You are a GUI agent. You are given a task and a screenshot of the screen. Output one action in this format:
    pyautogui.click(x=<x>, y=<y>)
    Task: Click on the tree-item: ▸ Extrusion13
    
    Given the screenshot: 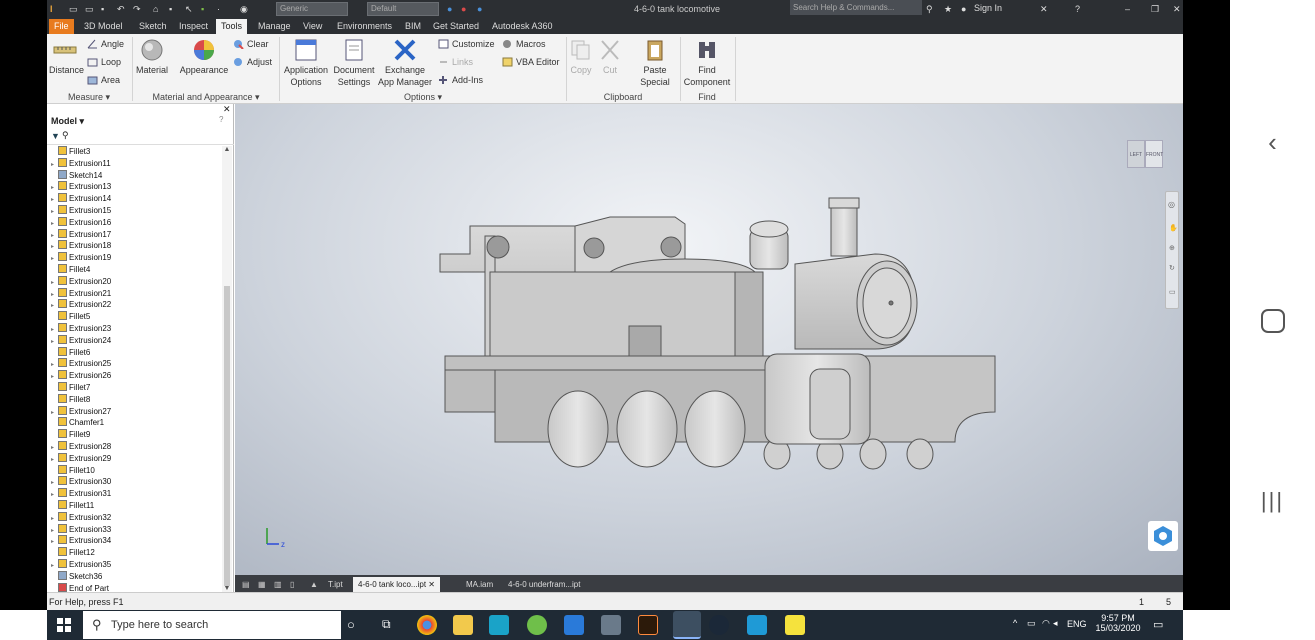 What is the action you would take?
    pyautogui.click(x=81, y=187)
    